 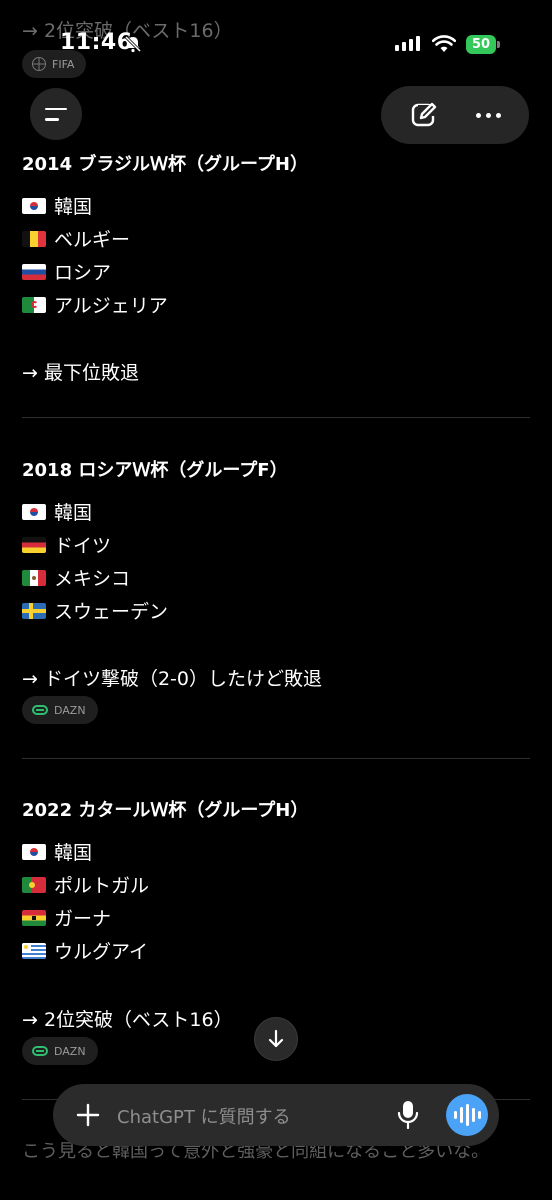 I want to click on status-time: 11:46, so click(x=96, y=42).